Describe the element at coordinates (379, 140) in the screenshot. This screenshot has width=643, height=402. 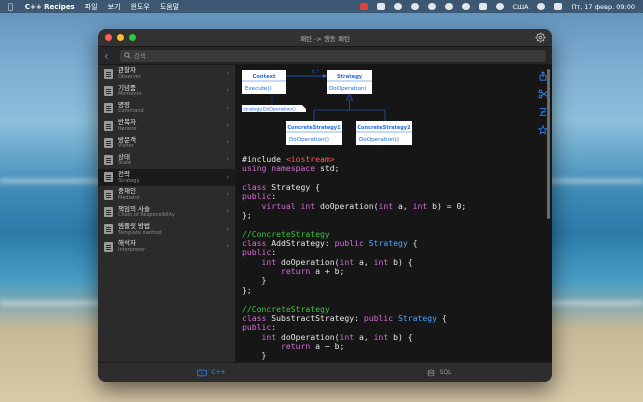
I see `cs2-method: DoOperation()` at that location.